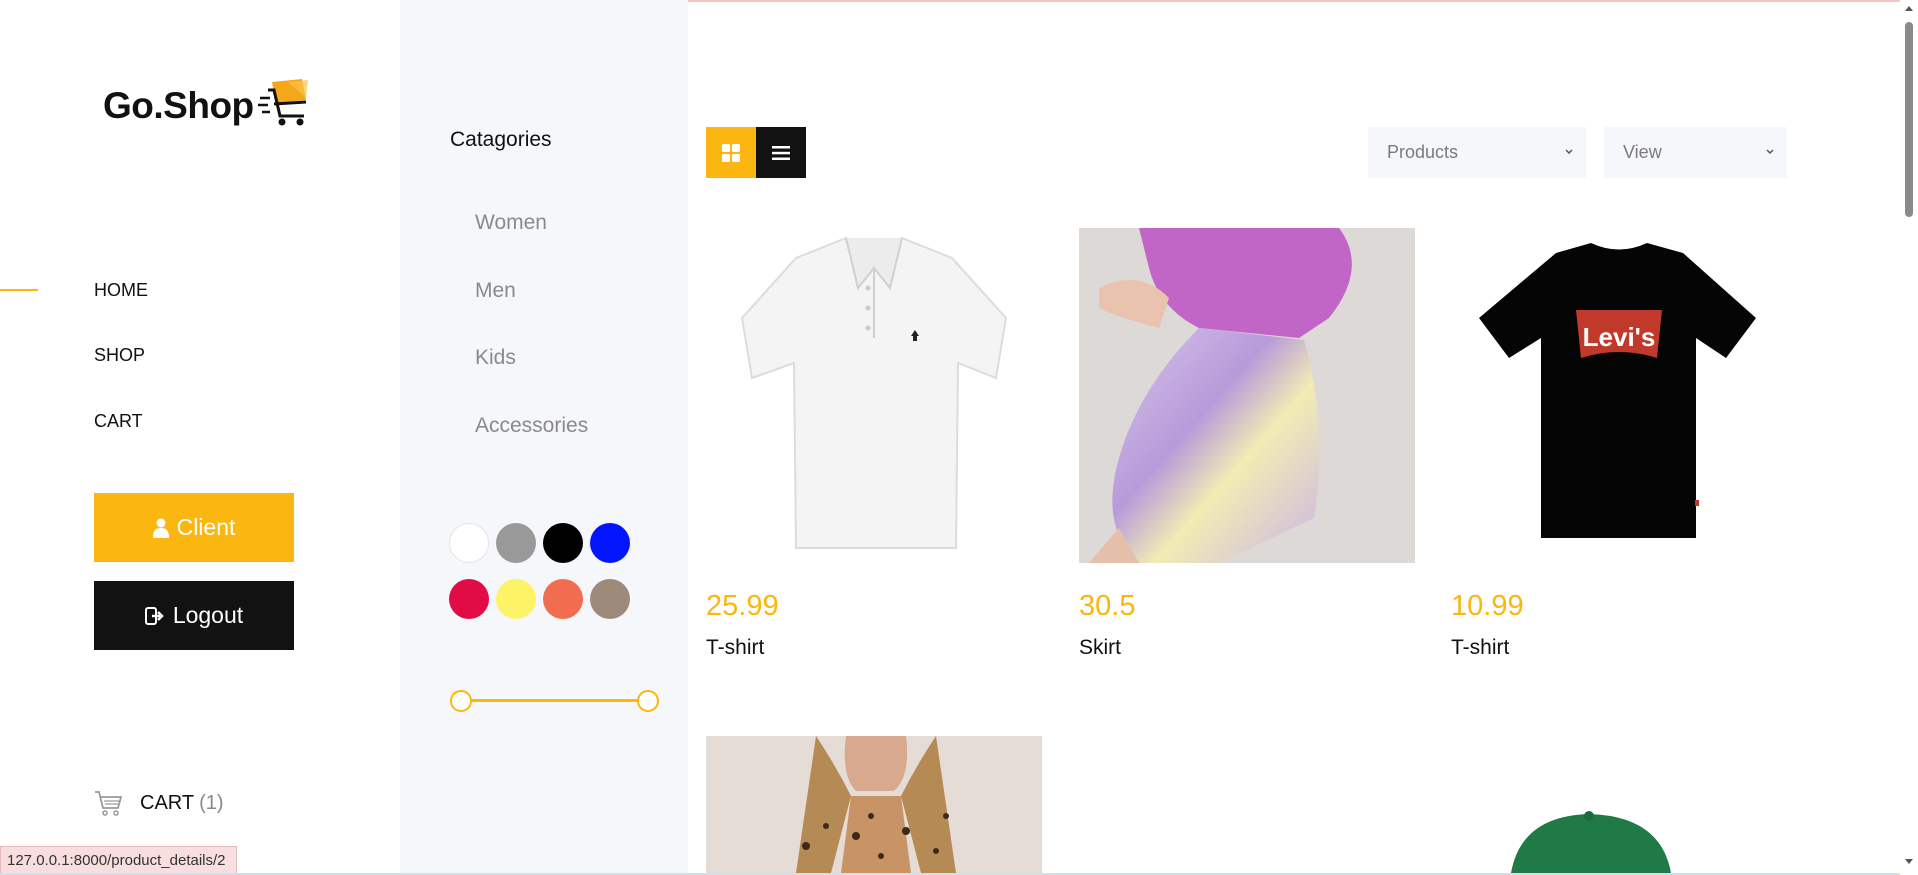  Describe the element at coordinates (1909, 119) in the screenshot. I see `scrollbar-thumb` at that location.